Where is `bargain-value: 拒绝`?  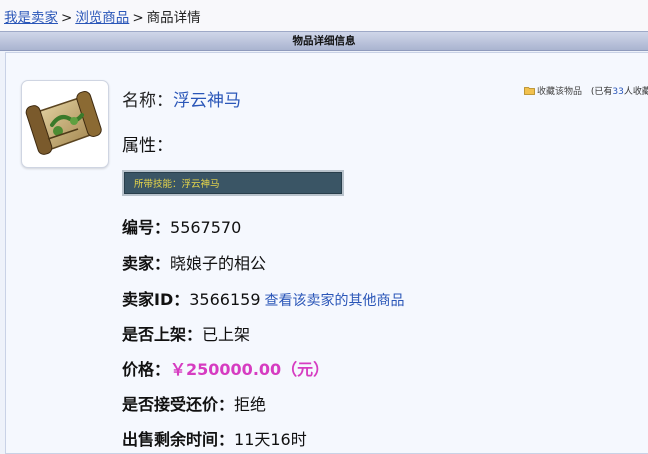 bargain-value: 拒绝 is located at coordinates (250, 404).